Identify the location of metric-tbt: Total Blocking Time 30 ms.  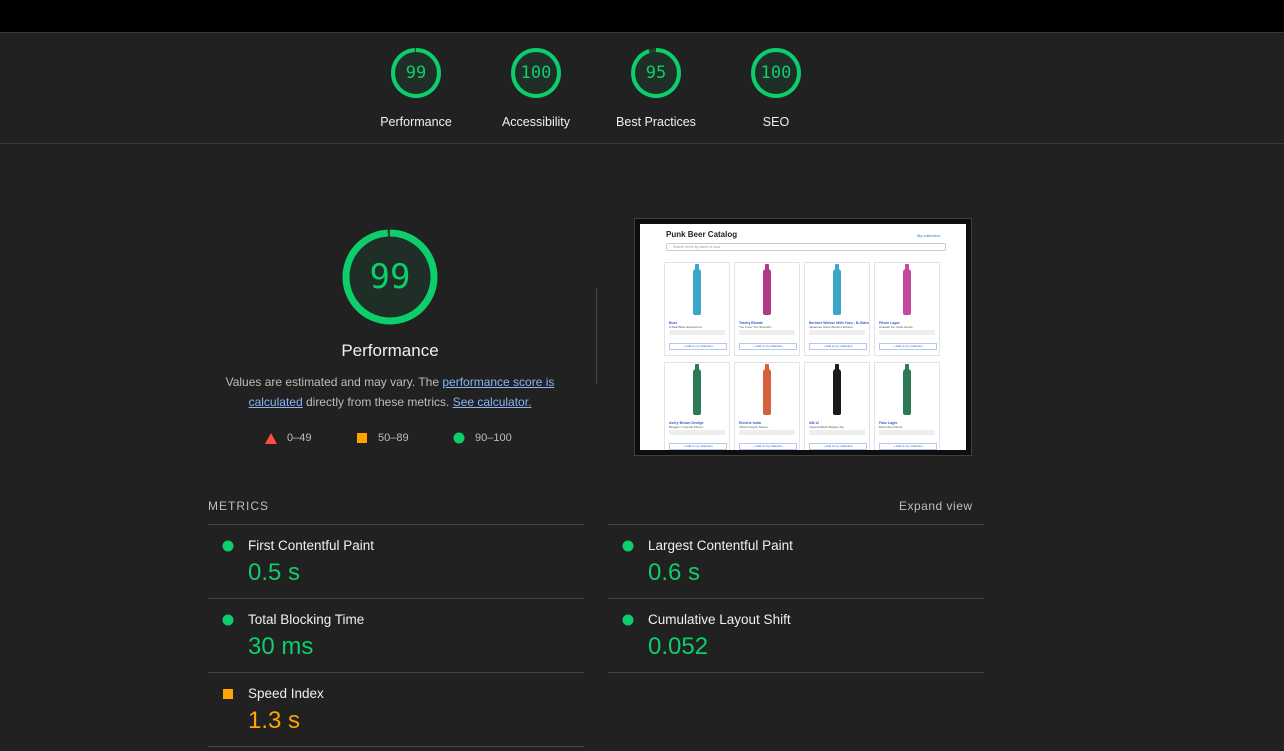
(396, 635).